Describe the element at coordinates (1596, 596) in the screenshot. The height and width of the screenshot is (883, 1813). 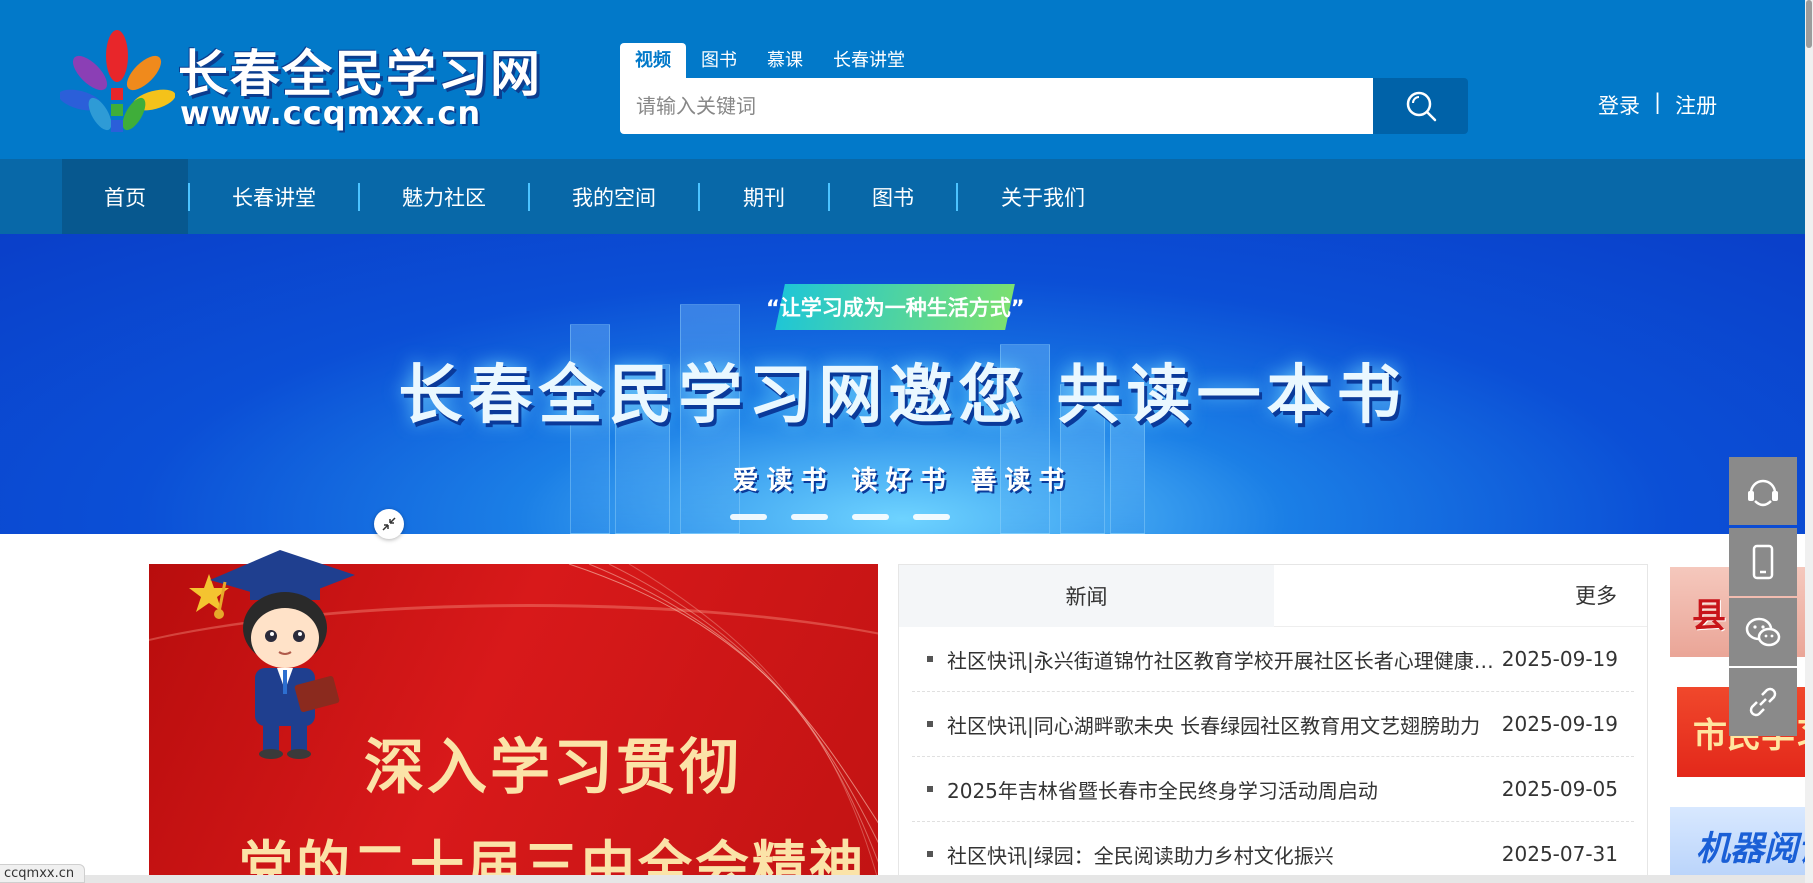
I see `news-more-link: 更多` at that location.